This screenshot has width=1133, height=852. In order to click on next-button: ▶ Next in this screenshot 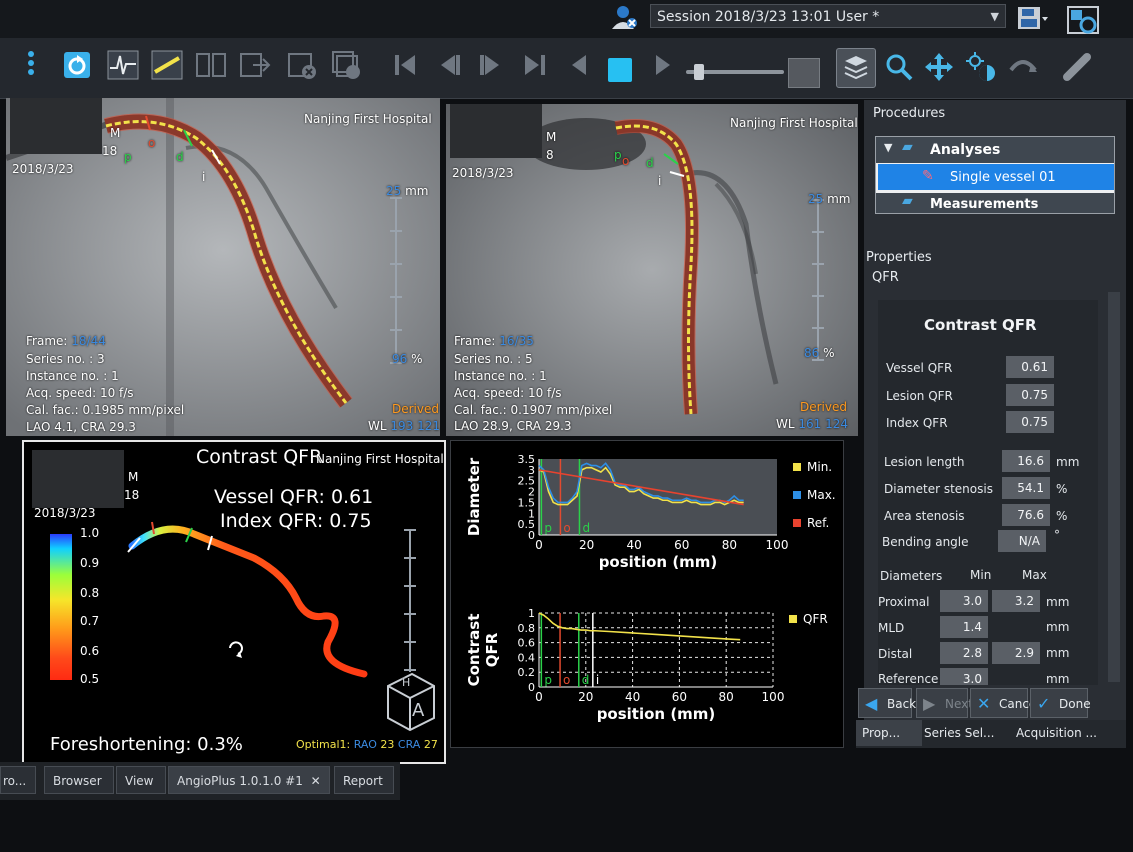, I will do `click(944, 703)`.